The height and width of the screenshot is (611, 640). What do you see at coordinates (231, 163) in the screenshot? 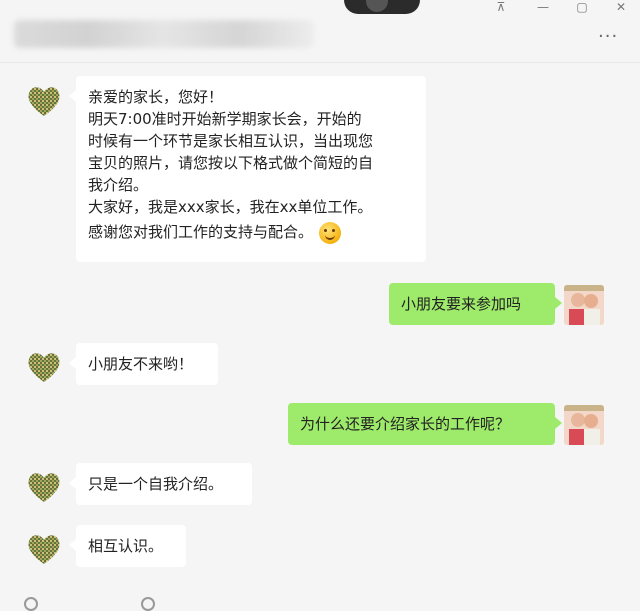
I see `message-line: 宝贝的照片，请您按以下格式做个简短的自` at bounding box center [231, 163].